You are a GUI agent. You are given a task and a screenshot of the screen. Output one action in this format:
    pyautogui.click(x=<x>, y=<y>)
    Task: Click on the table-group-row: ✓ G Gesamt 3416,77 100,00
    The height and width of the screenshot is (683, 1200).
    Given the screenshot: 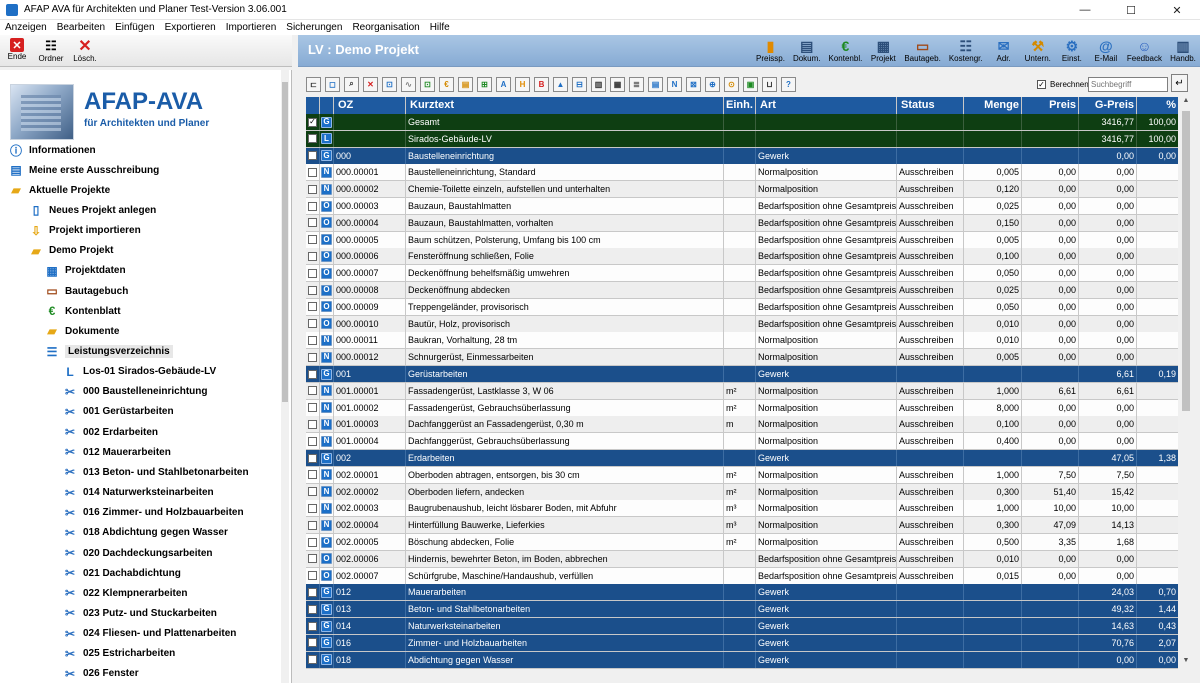 What is the action you would take?
    pyautogui.click(x=742, y=122)
    